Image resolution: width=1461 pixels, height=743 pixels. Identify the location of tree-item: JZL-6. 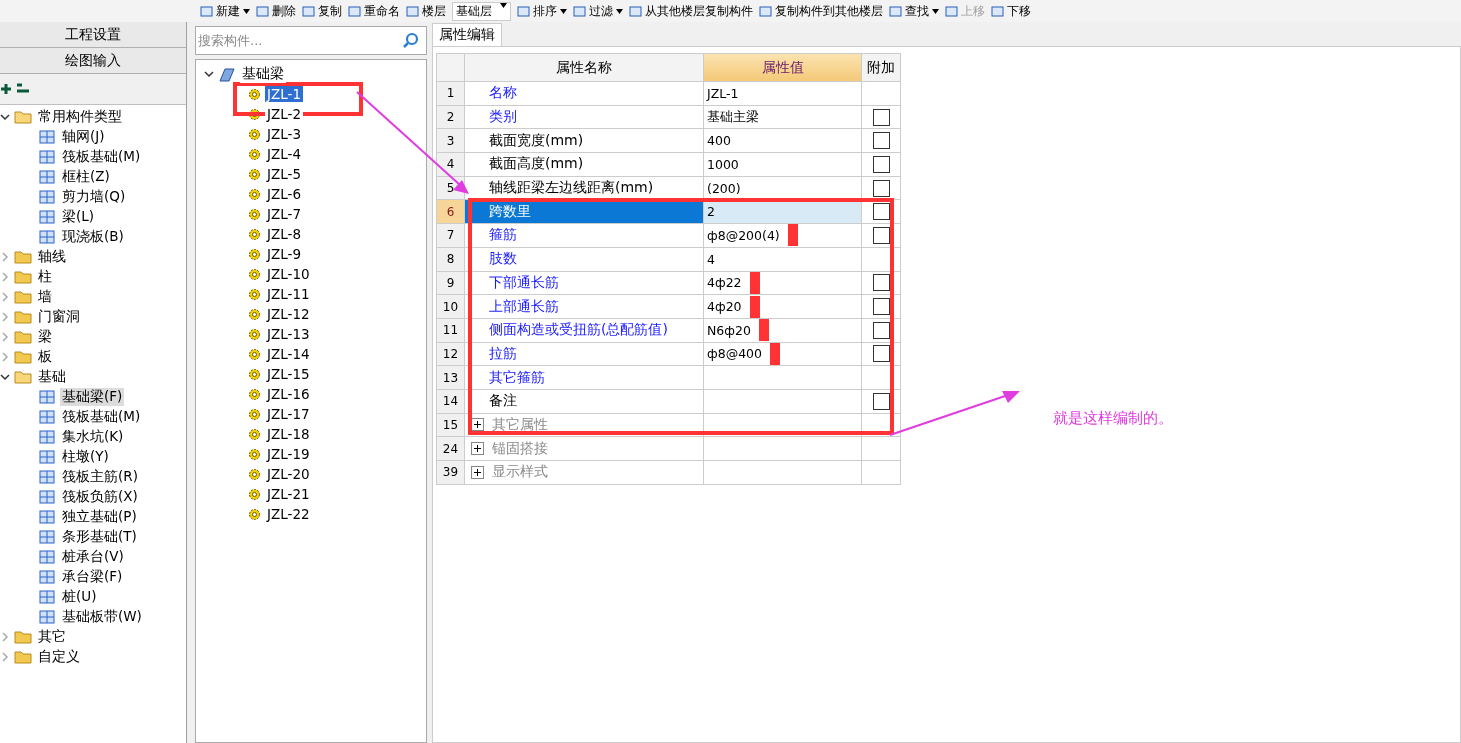
(284, 194).